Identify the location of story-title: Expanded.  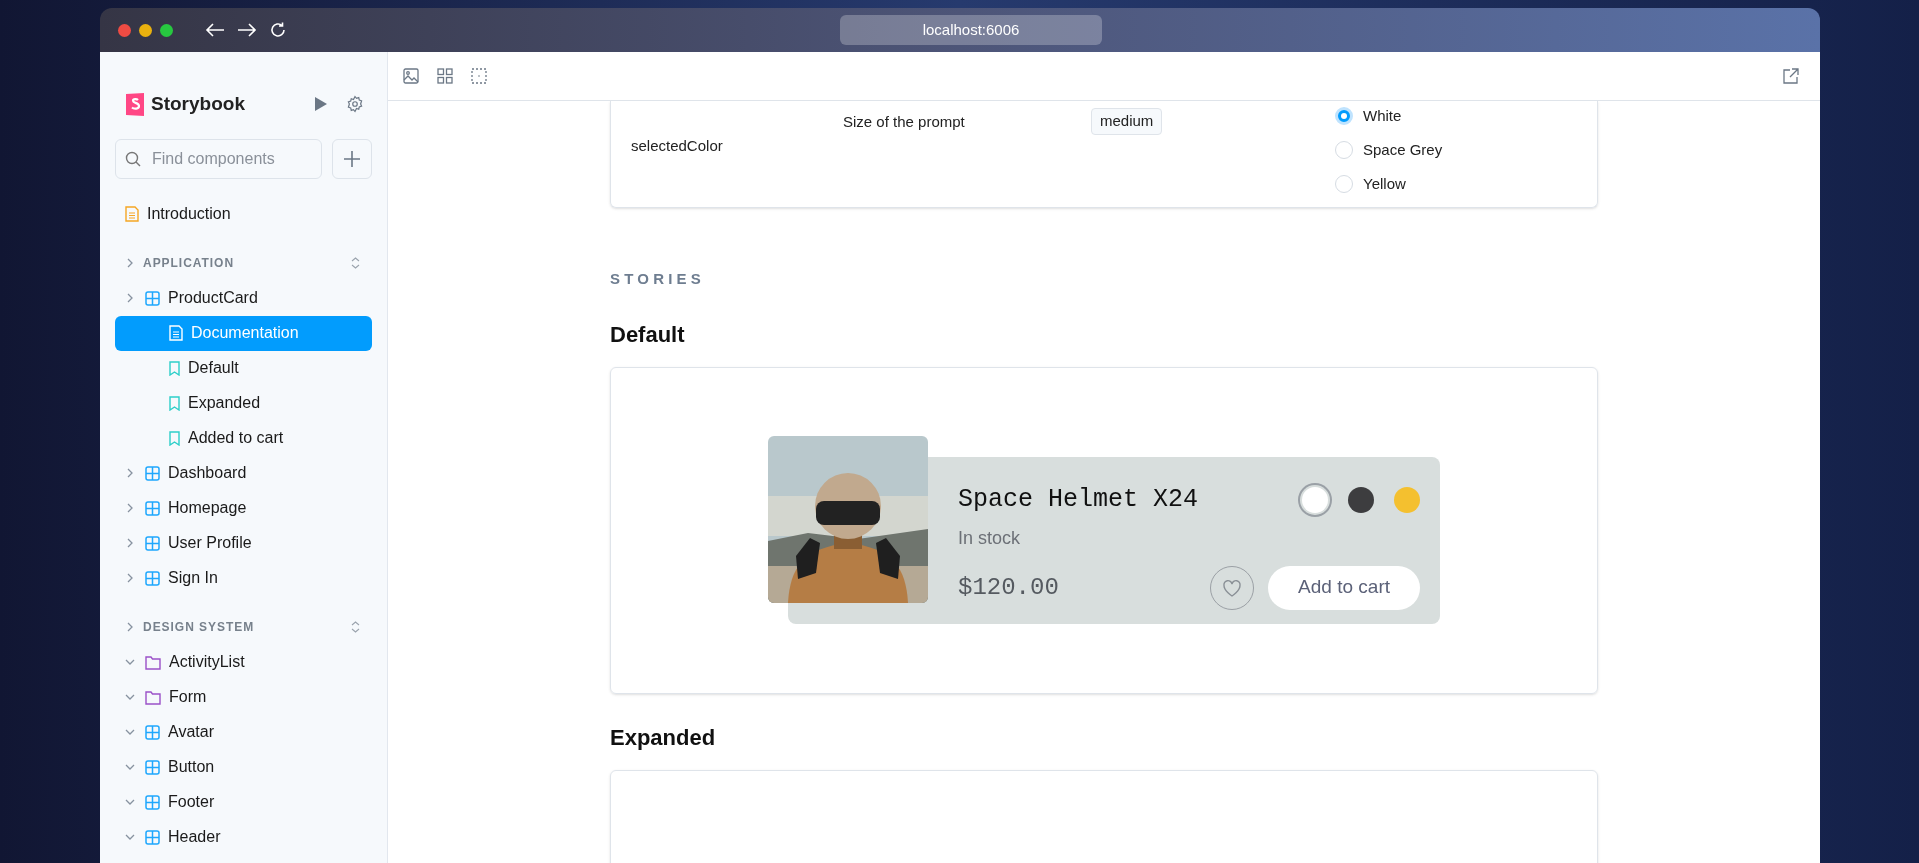
(663, 737).